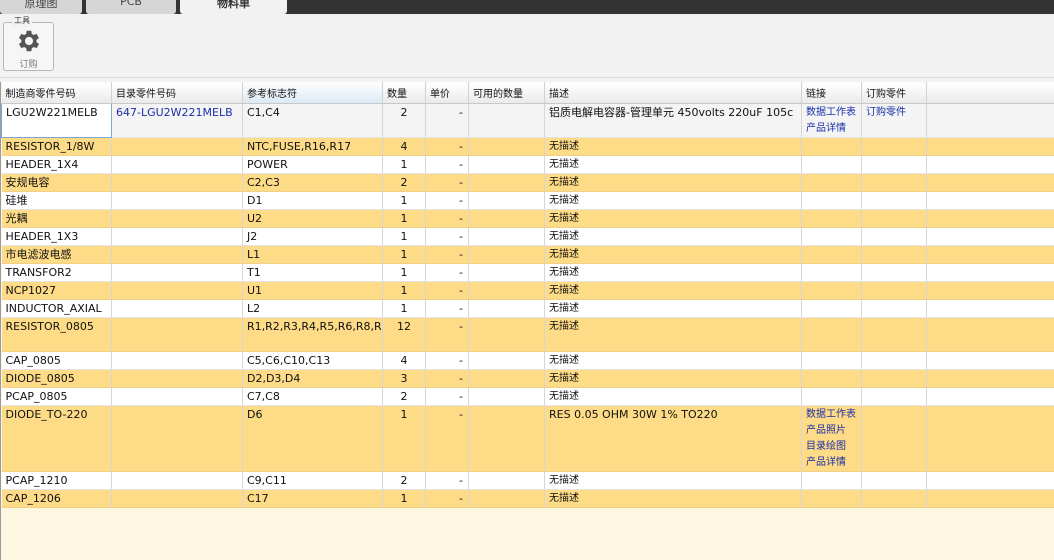  What do you see at coordinates (312, 200) in the screenshot?
I see `cell-reference: D1` at bounding box center [312, 200].